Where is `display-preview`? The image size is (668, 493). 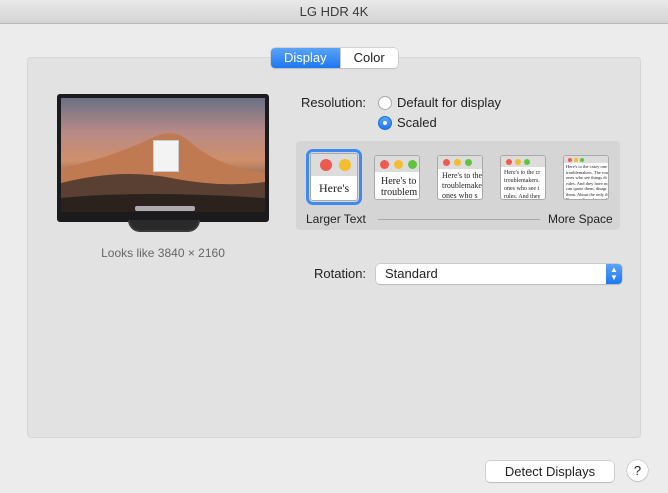 display-preview is located at coordinates (163, 158).